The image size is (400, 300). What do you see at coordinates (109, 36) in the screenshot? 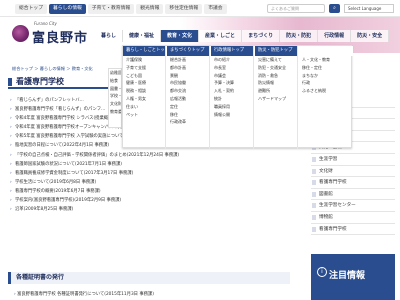
I see `nav-living: 暮らし` at bounding box center [109, 36].